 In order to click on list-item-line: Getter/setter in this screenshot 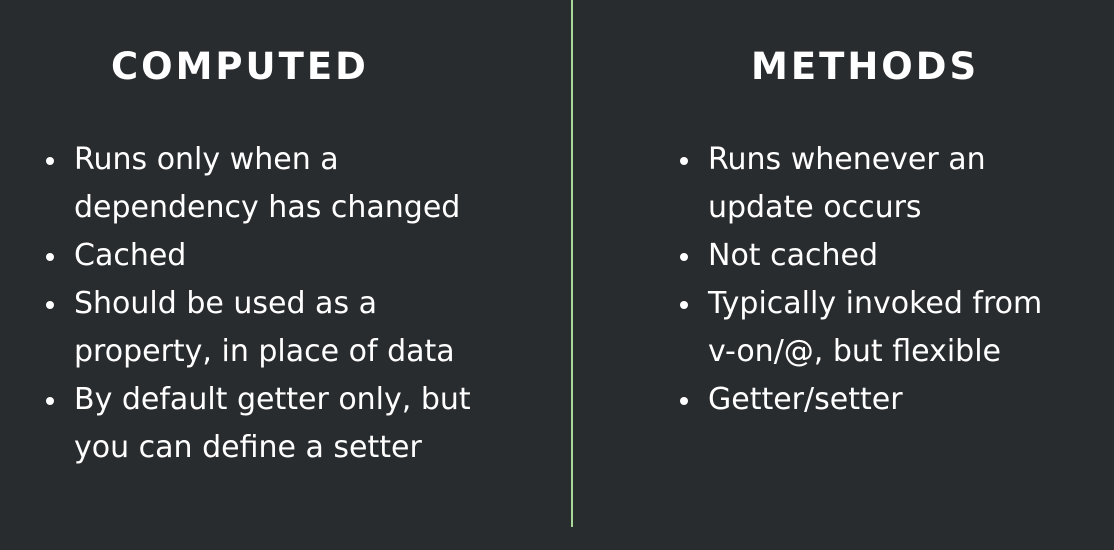, I will do `click(805, 399)`.